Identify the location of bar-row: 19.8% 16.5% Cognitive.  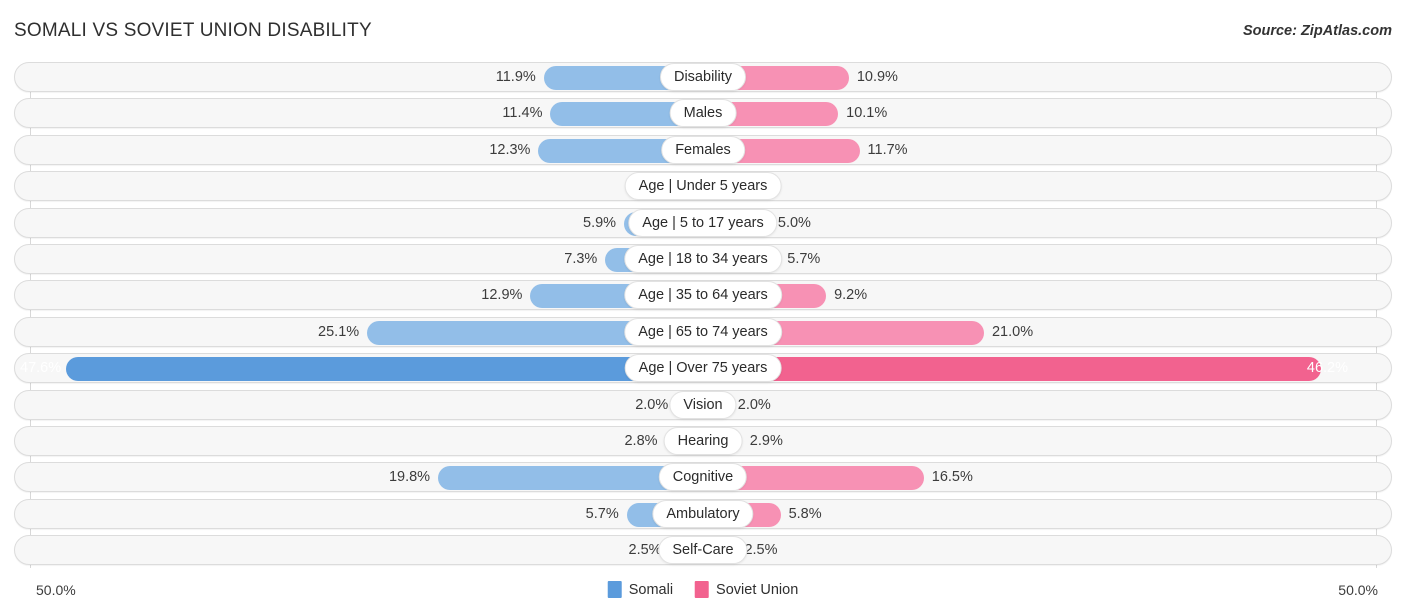
(703, 477).